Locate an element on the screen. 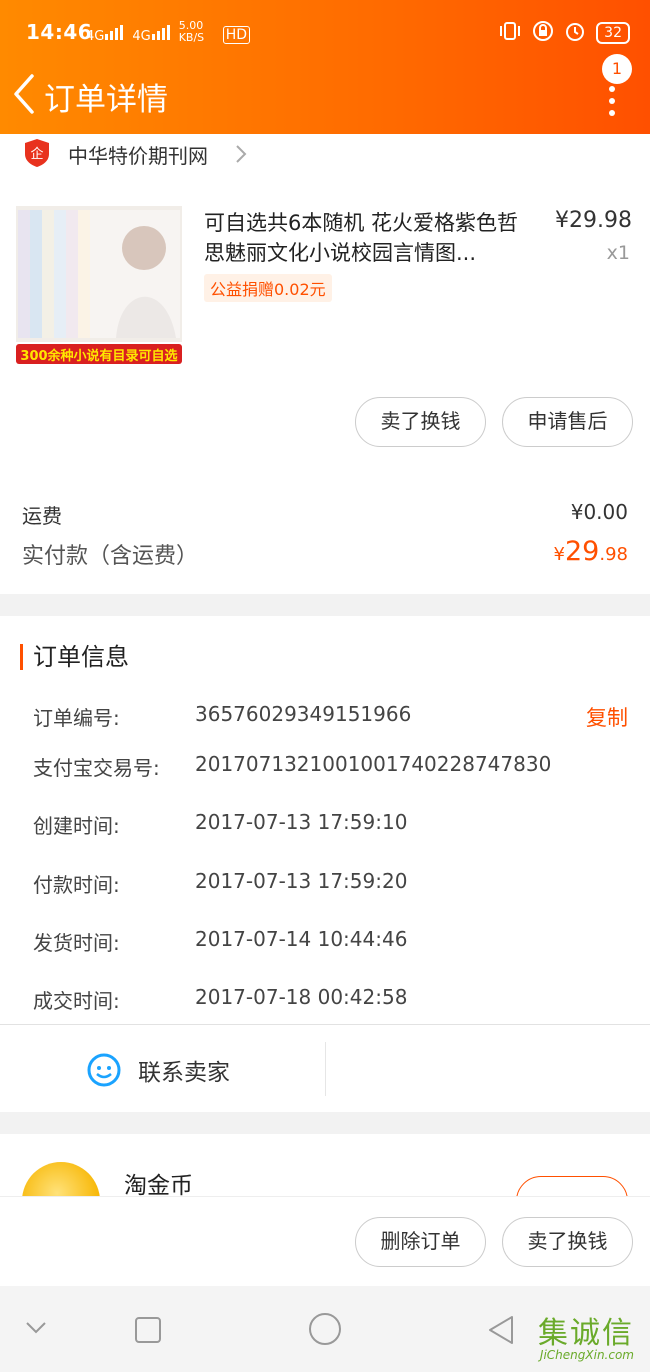 This screenshot has width=650, height=1372. status-signal-group: 4G 4G 5.00 KB/S HD is located at coordinates (168, 31).